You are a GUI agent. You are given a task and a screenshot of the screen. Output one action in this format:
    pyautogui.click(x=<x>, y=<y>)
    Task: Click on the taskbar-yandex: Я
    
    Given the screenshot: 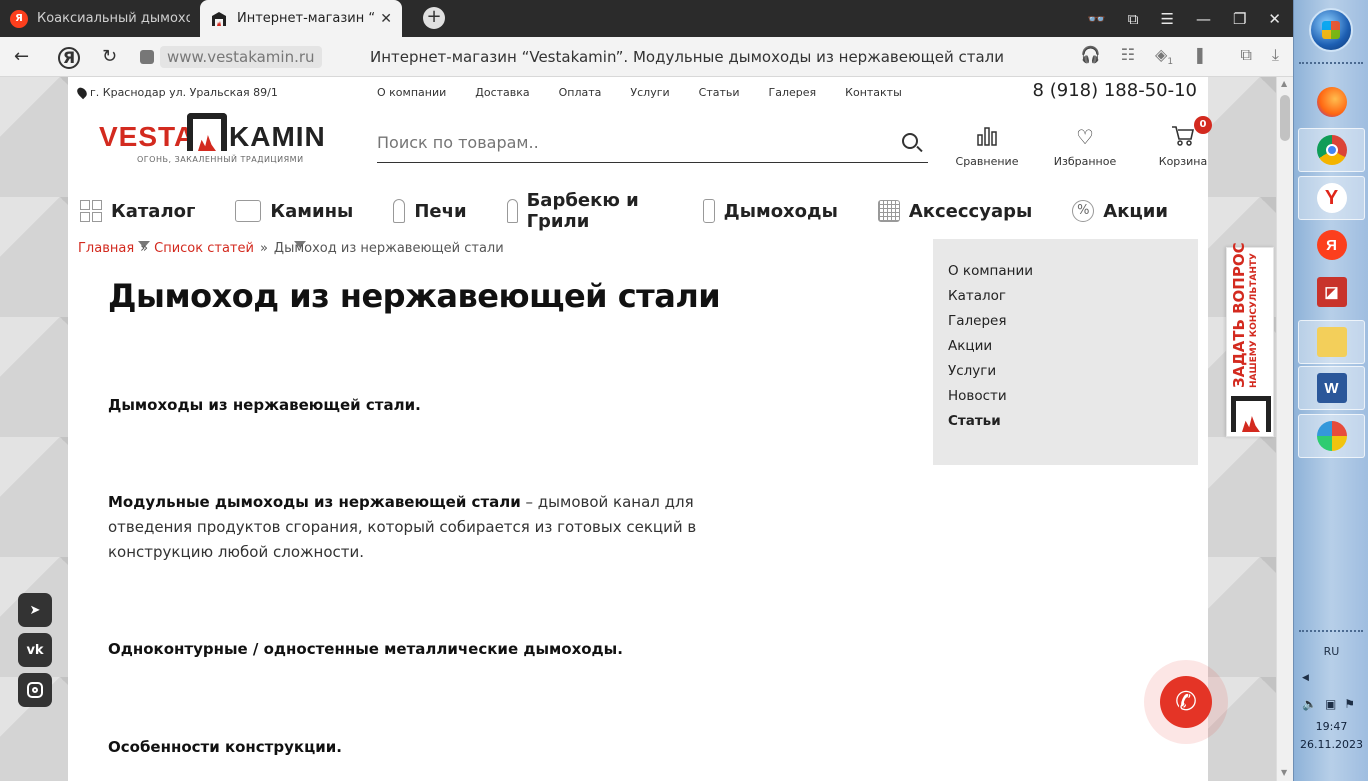 What is the action you would take?
    pyautogui.click(x=1331, y=245)
    